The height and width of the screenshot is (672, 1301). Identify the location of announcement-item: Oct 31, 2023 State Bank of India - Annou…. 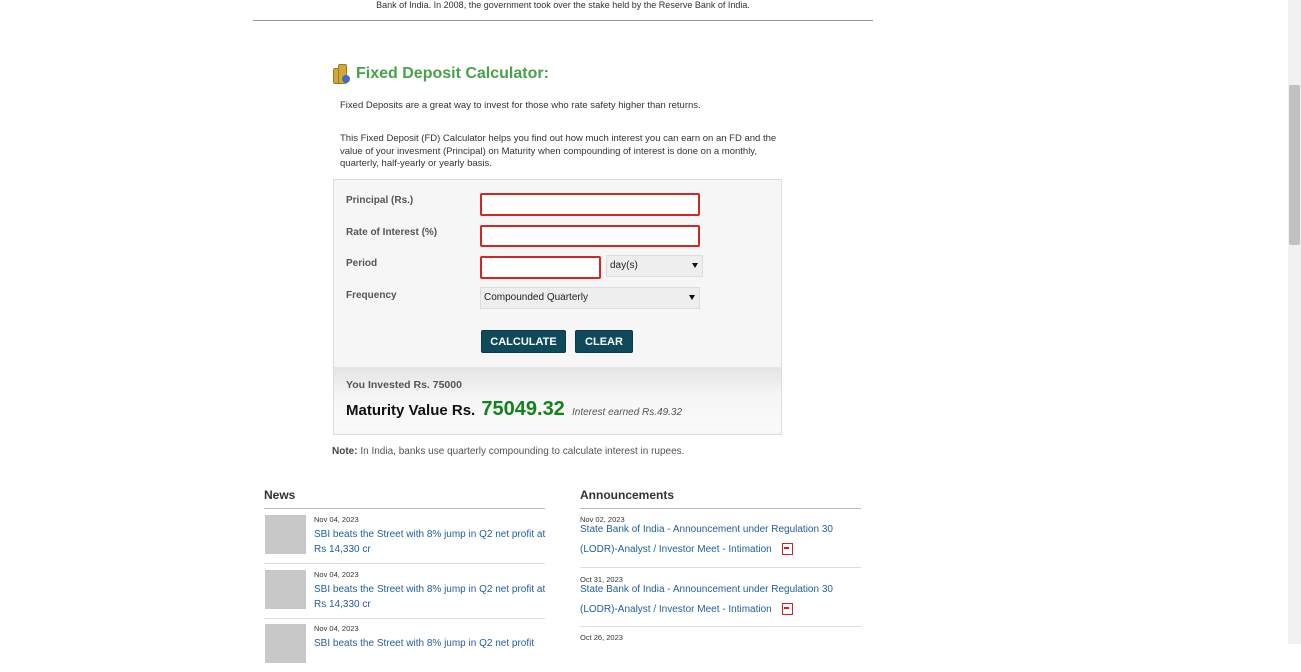
(720, 597).